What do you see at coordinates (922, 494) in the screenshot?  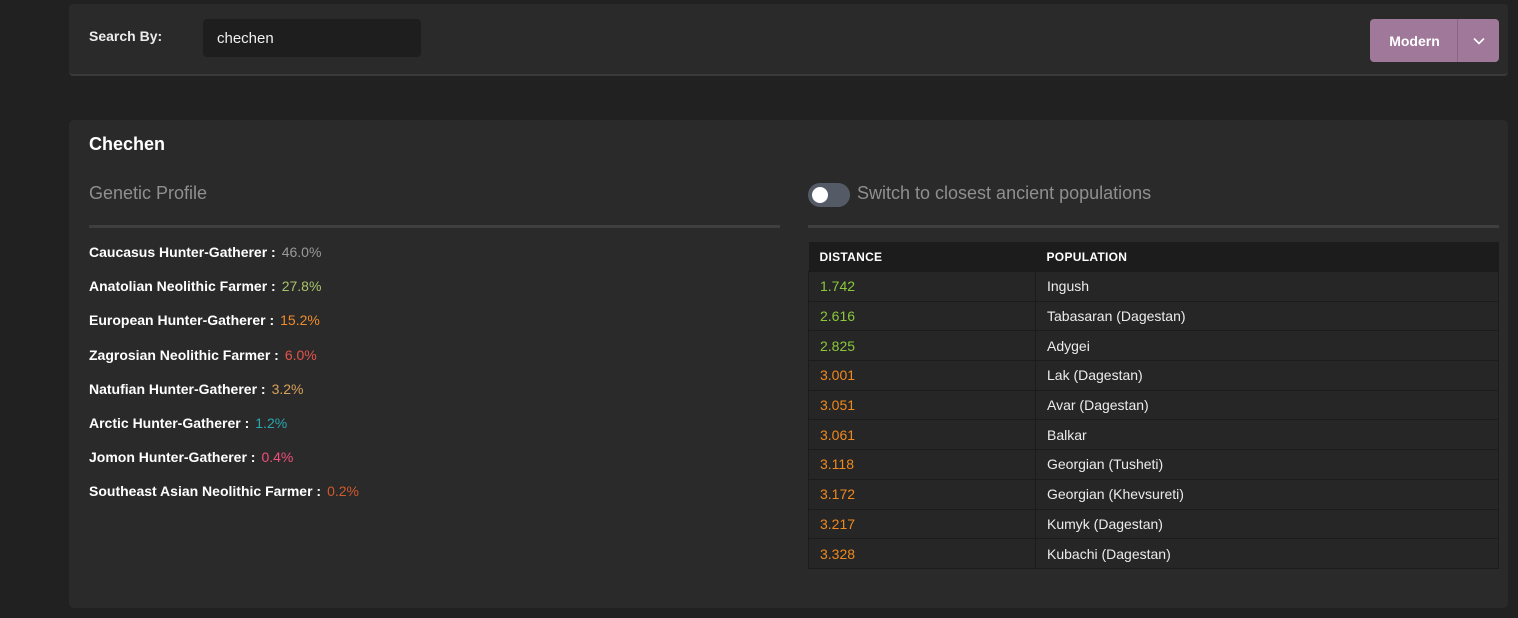 I see `distance-cell: 3.172` at bounding box center [922, 494].